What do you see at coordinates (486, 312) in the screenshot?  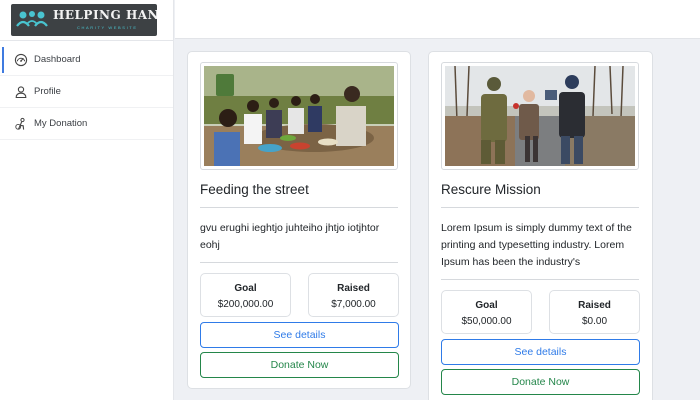 I see `goal-box: Goal $50,000.00` at bounding box center [486, 312].